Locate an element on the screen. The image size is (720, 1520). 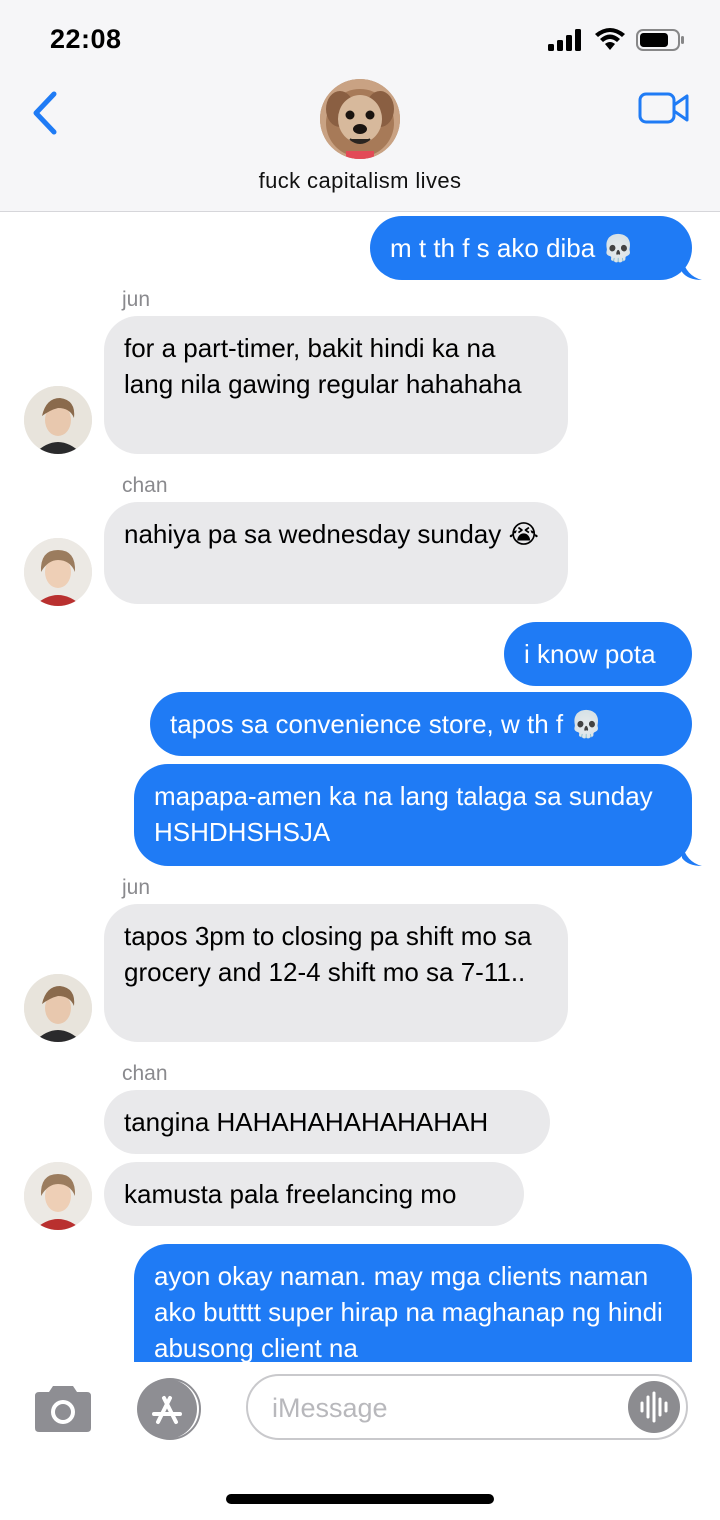
camera-button is located at coordinates (63, 1409).